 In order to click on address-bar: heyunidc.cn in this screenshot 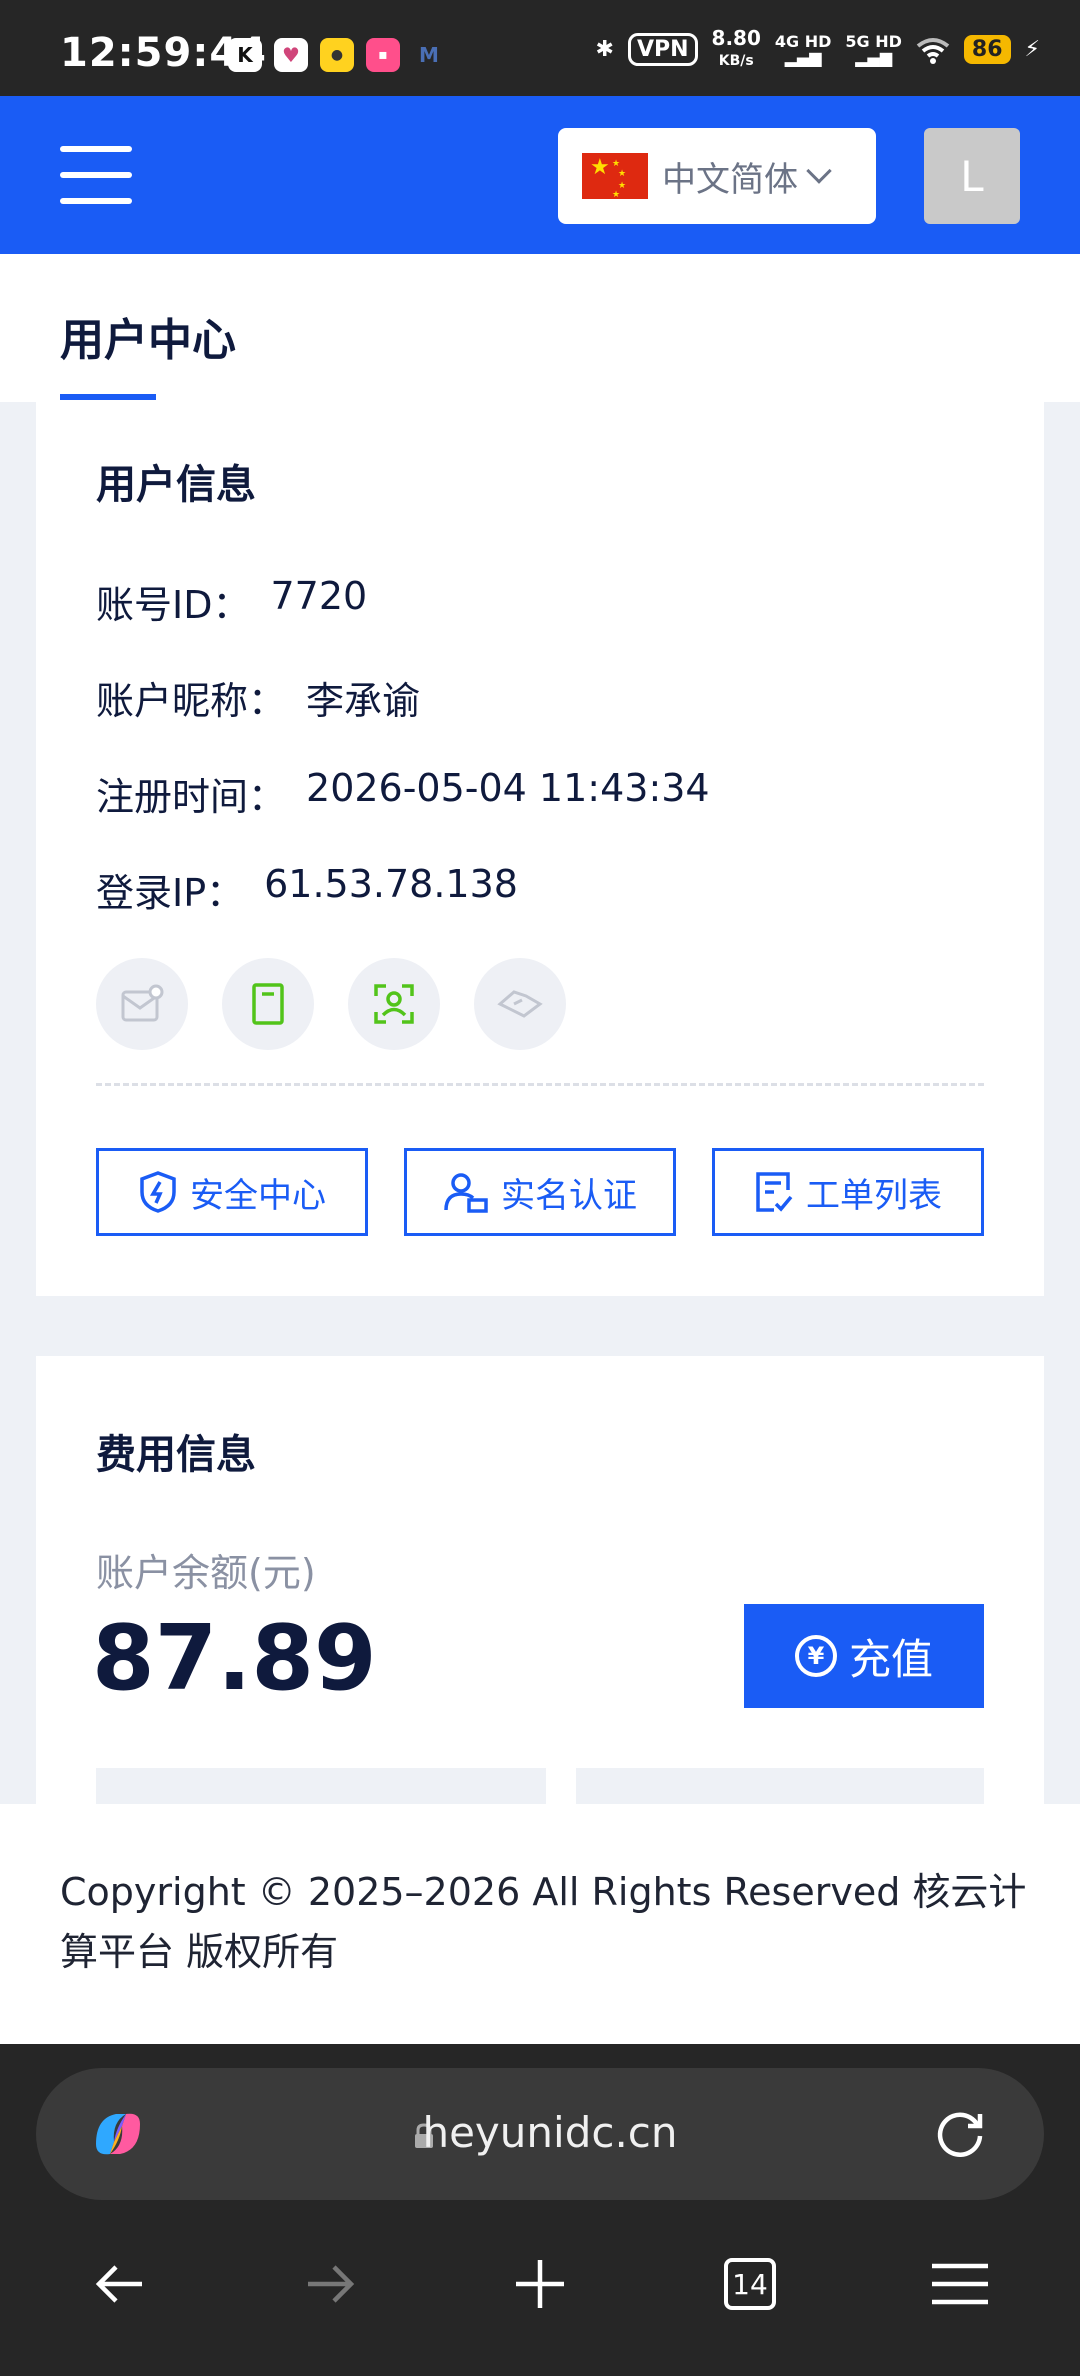, I will do `click(540, 2134)`.